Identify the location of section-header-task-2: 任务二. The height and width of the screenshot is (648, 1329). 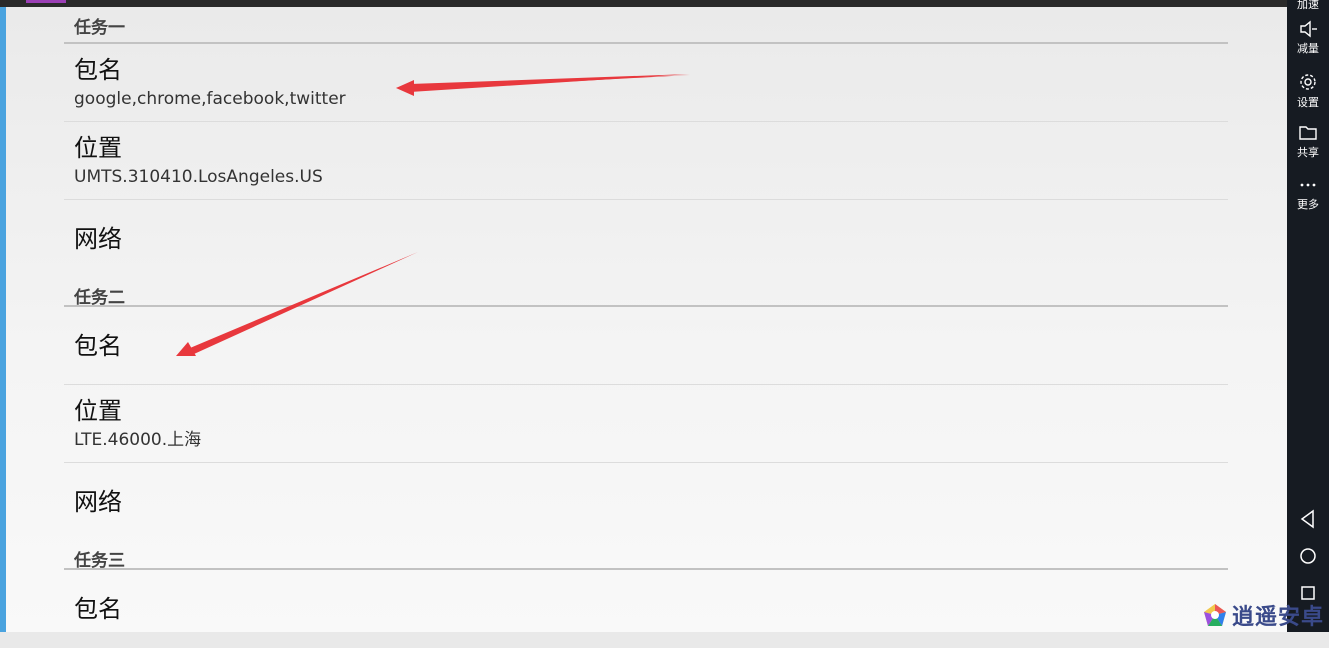
(646, 293).